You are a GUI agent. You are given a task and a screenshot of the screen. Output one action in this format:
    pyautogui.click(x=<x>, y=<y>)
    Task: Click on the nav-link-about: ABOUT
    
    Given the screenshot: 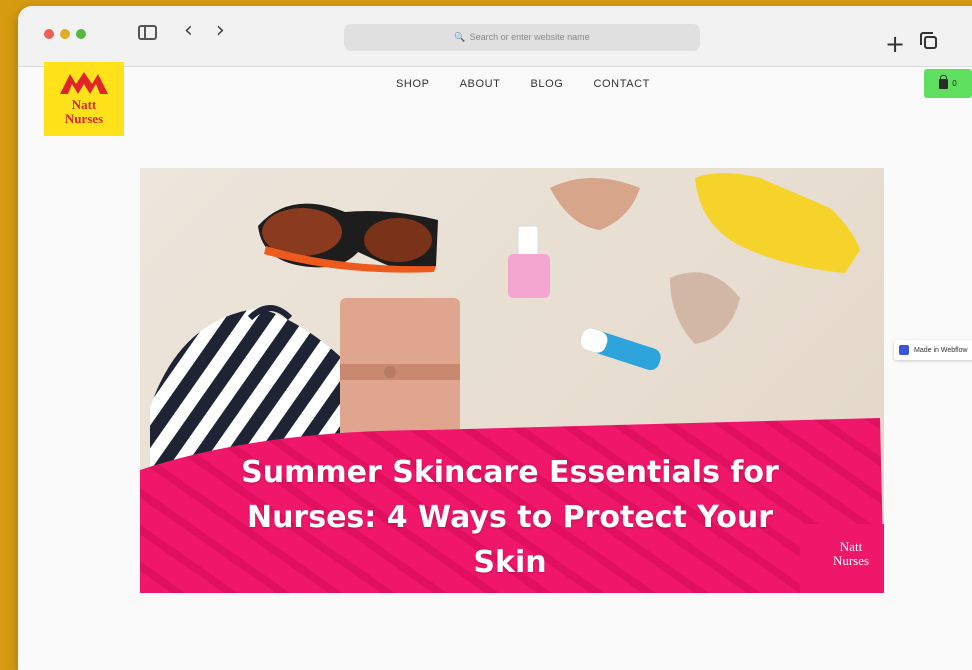 What is the action you would take?
    pyautogui.click(x=480, y=84)
    